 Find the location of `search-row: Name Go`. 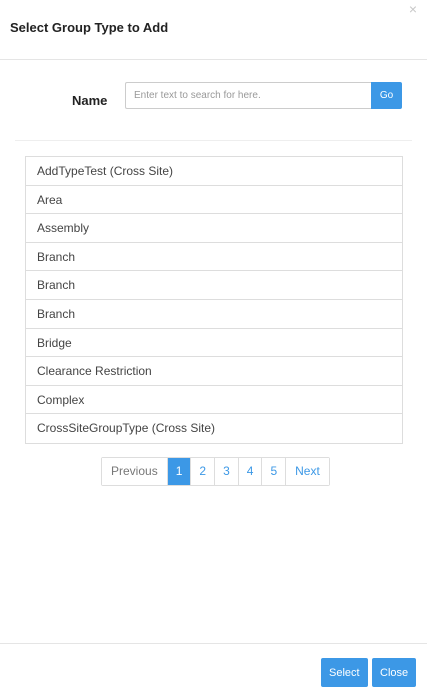

search-row: Name Go is located at coordinates (213, 96).